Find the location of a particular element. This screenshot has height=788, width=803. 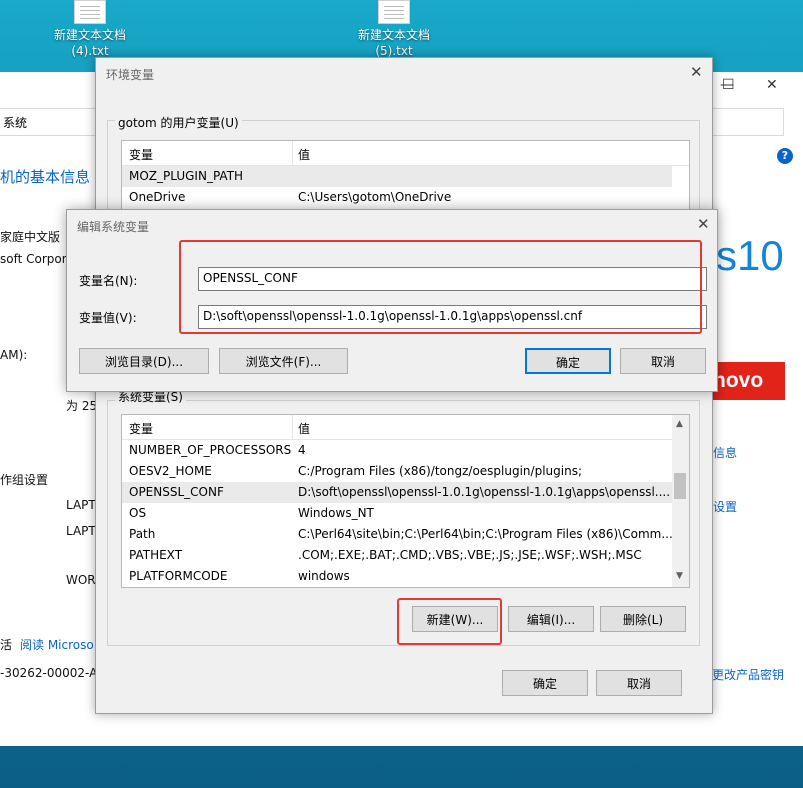

change-product-key-link: 更改产品密钥 is located at coordinates (748, 674).